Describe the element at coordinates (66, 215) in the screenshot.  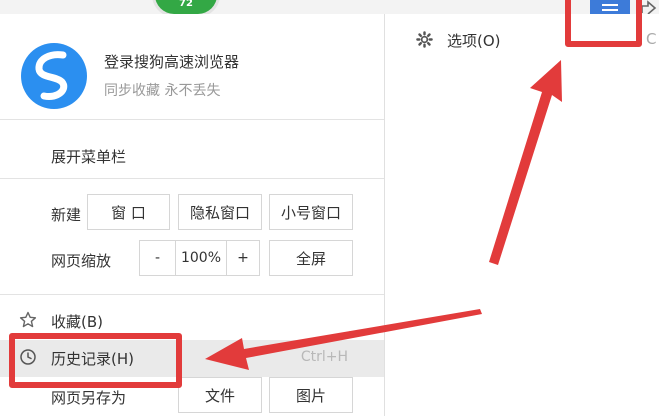
I see `new-label: 新建` at that location.